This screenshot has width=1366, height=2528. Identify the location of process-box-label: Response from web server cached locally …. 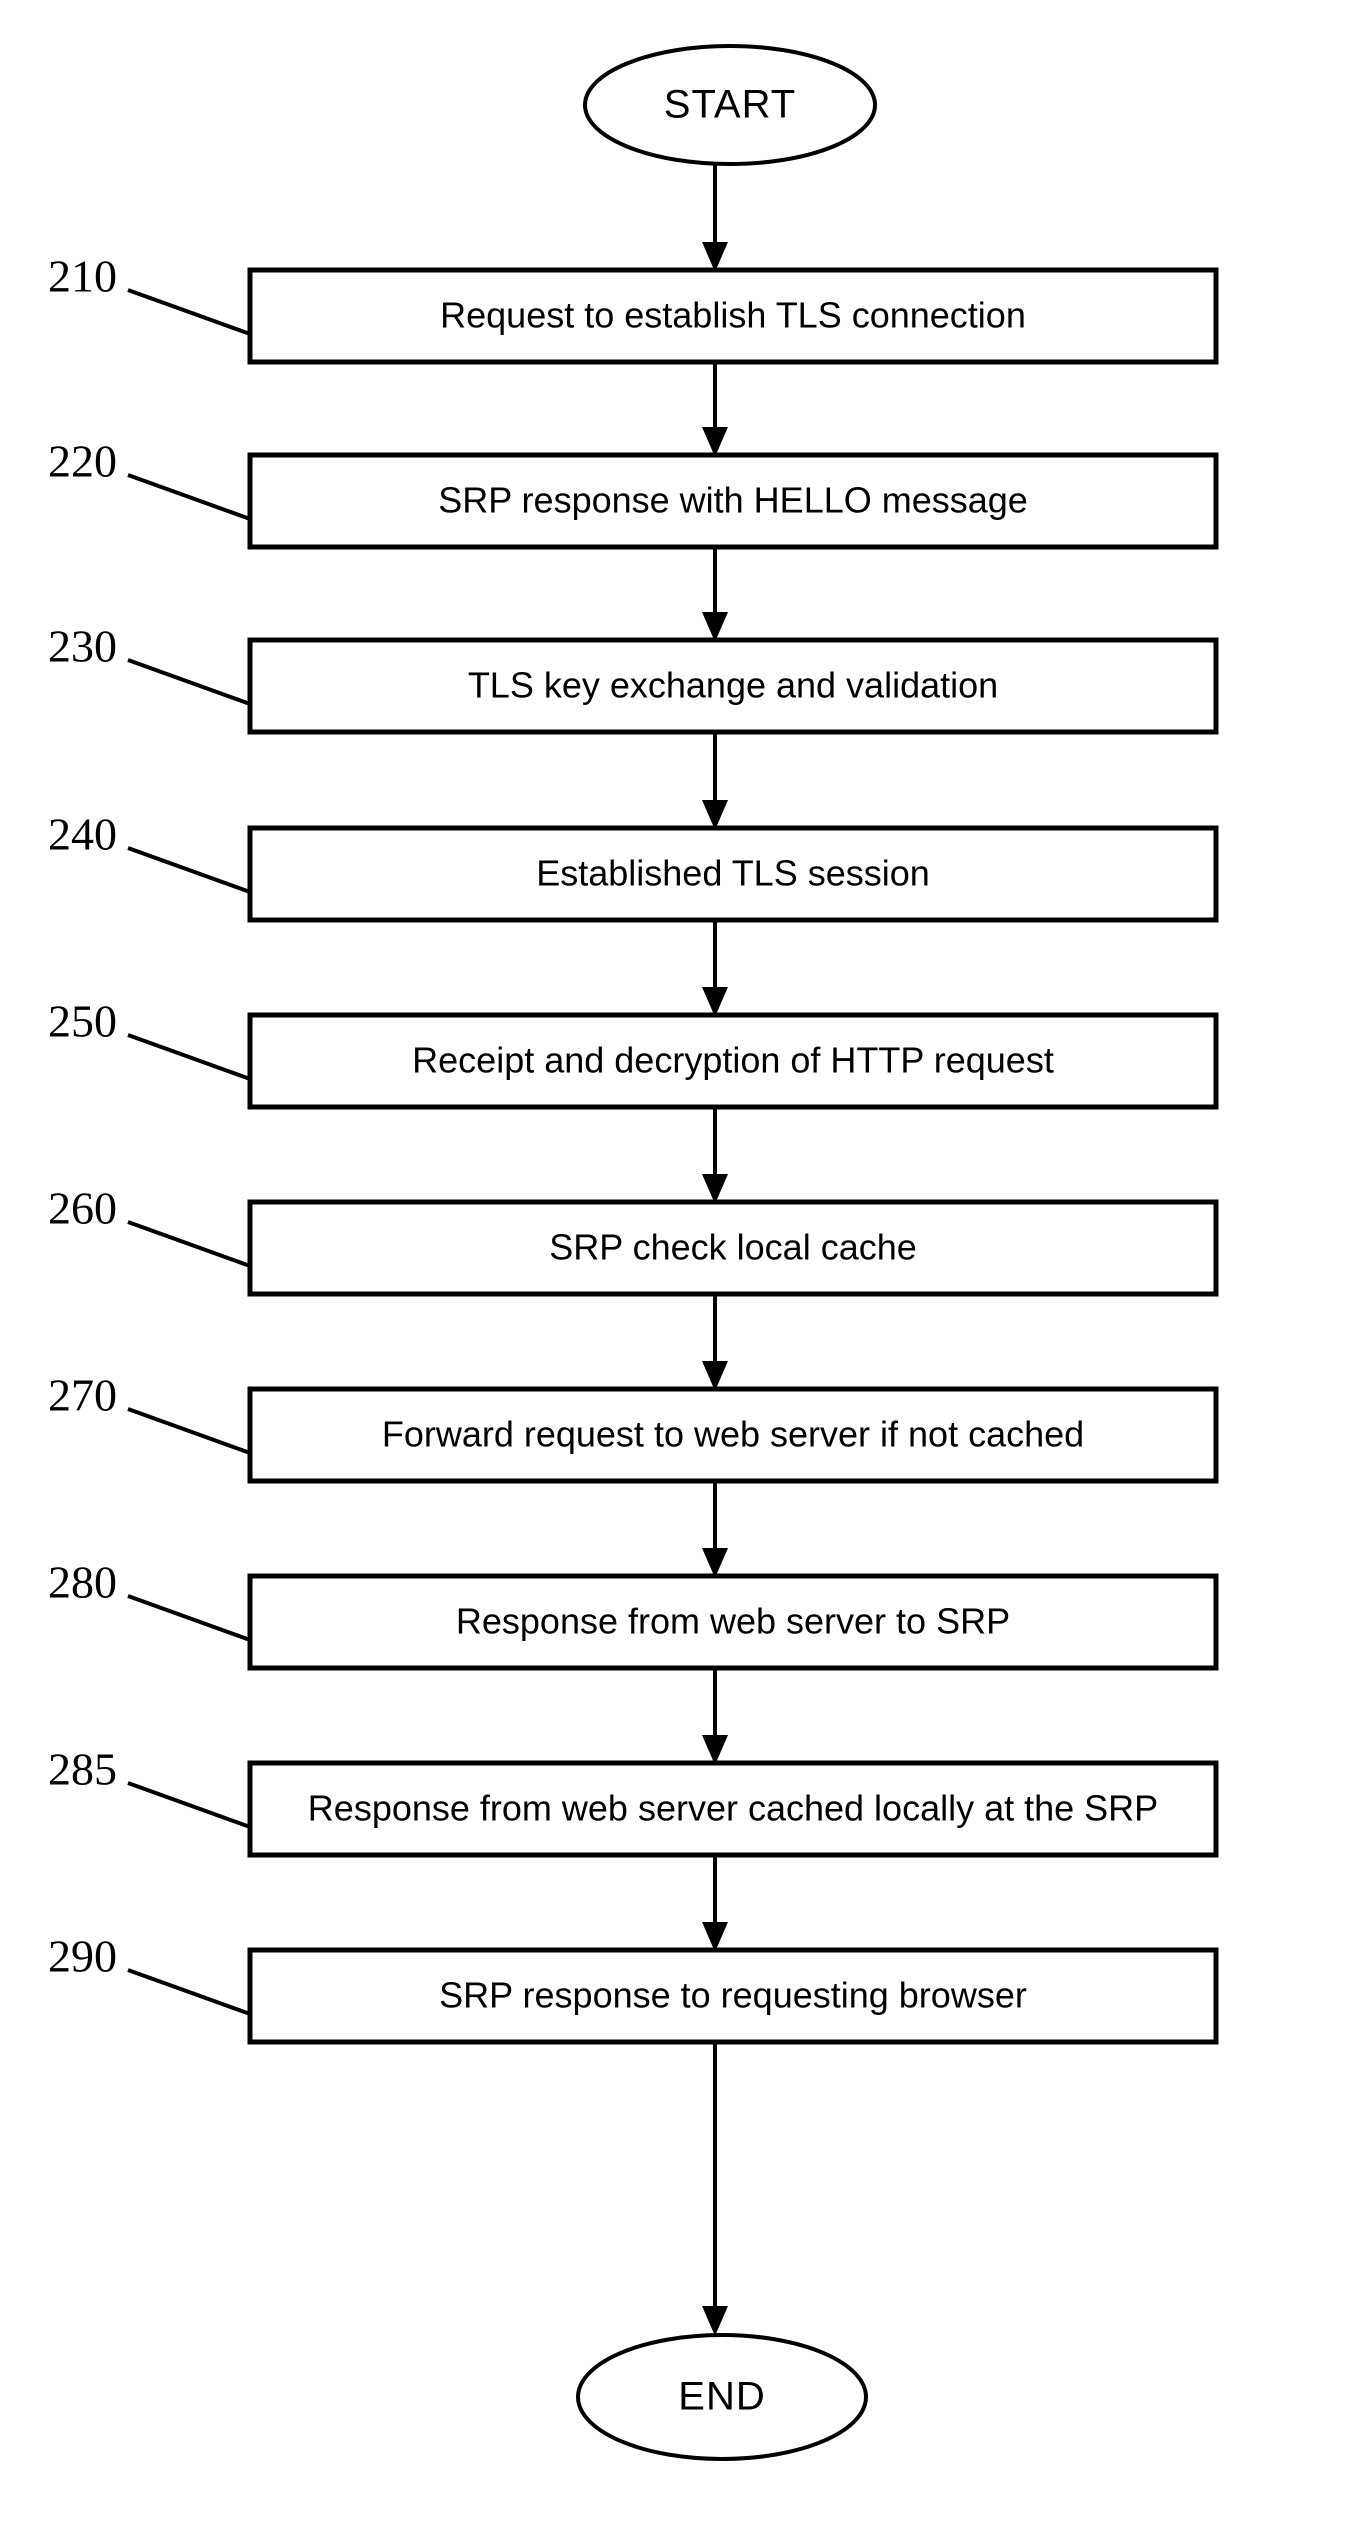
(733, 1808).